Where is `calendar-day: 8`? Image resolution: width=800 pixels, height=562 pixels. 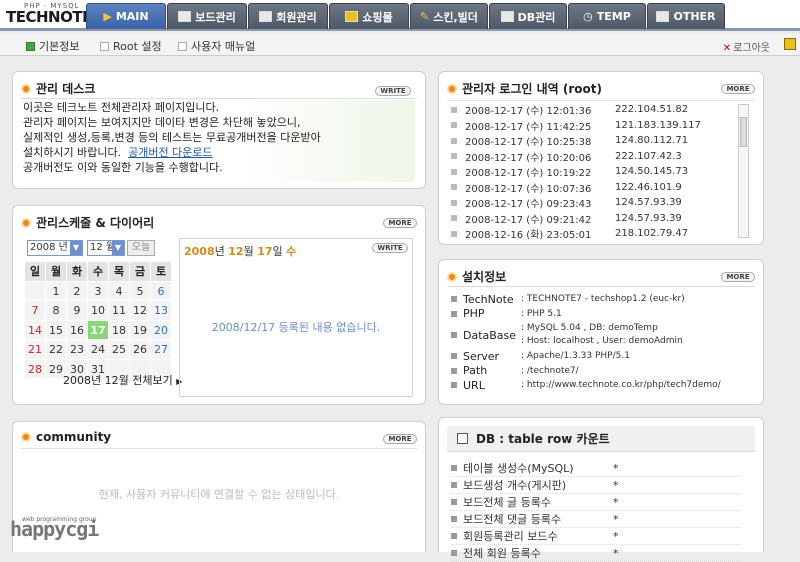 calendar-day: 8 is located at coordinates (56, 311).